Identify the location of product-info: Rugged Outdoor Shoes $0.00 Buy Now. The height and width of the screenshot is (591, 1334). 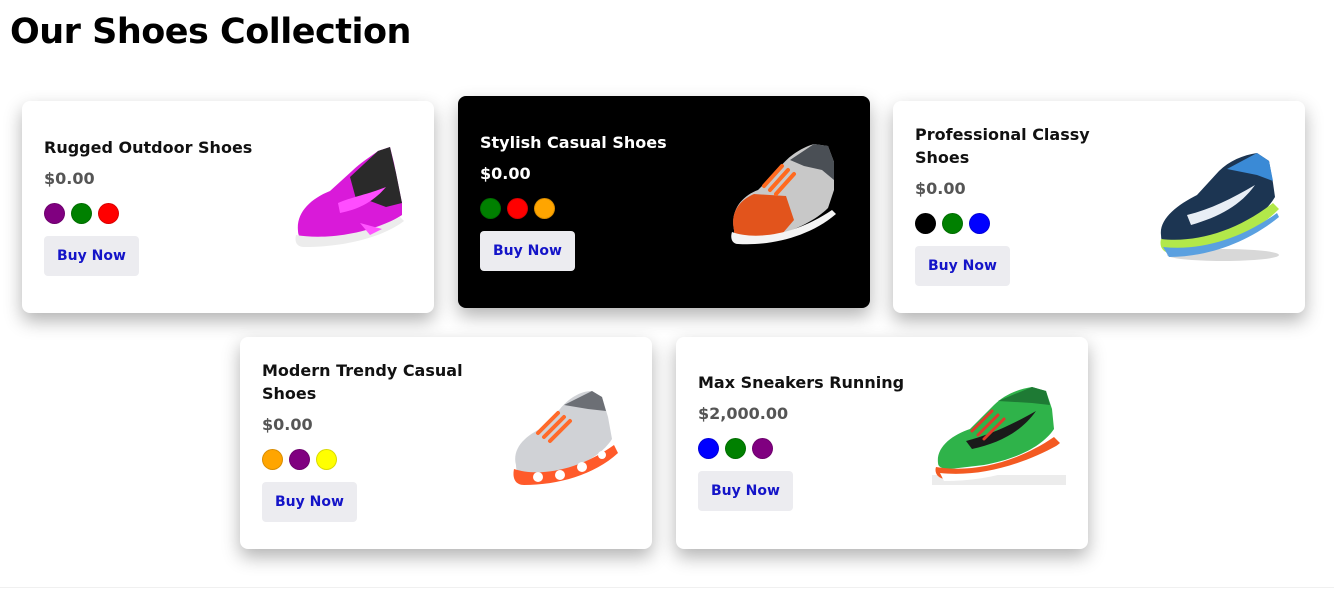
(159, 206).